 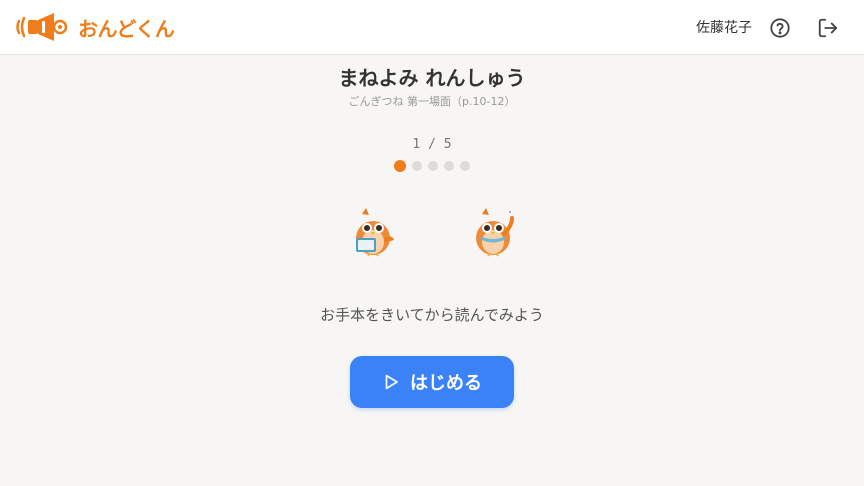 What do you see at coordinates (42, 27) in the screenshot?
I see `speaker-logo-icon` at bounding box center [42, 27].